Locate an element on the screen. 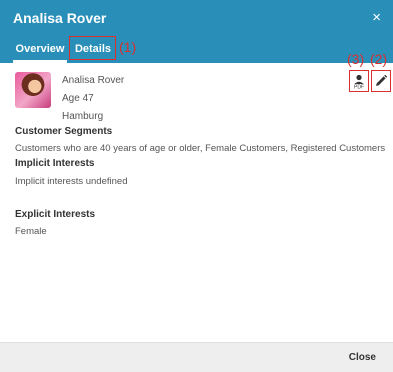 The width and height of the screenshot is (393, 372). implicit-interests-text: Implicit interests undefined is located at coordinates (71, 181).